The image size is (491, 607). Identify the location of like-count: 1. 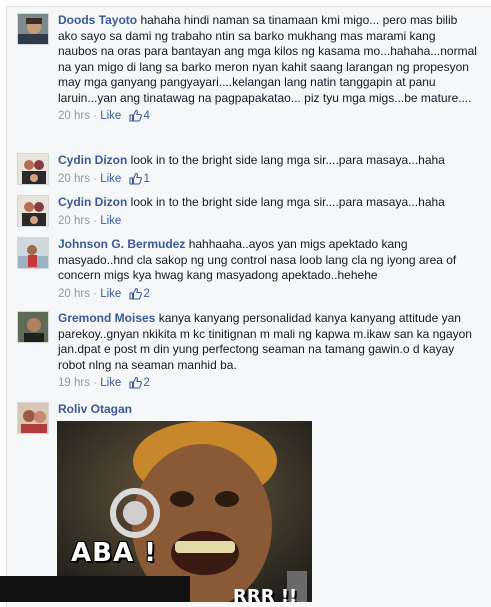
(147, 179).